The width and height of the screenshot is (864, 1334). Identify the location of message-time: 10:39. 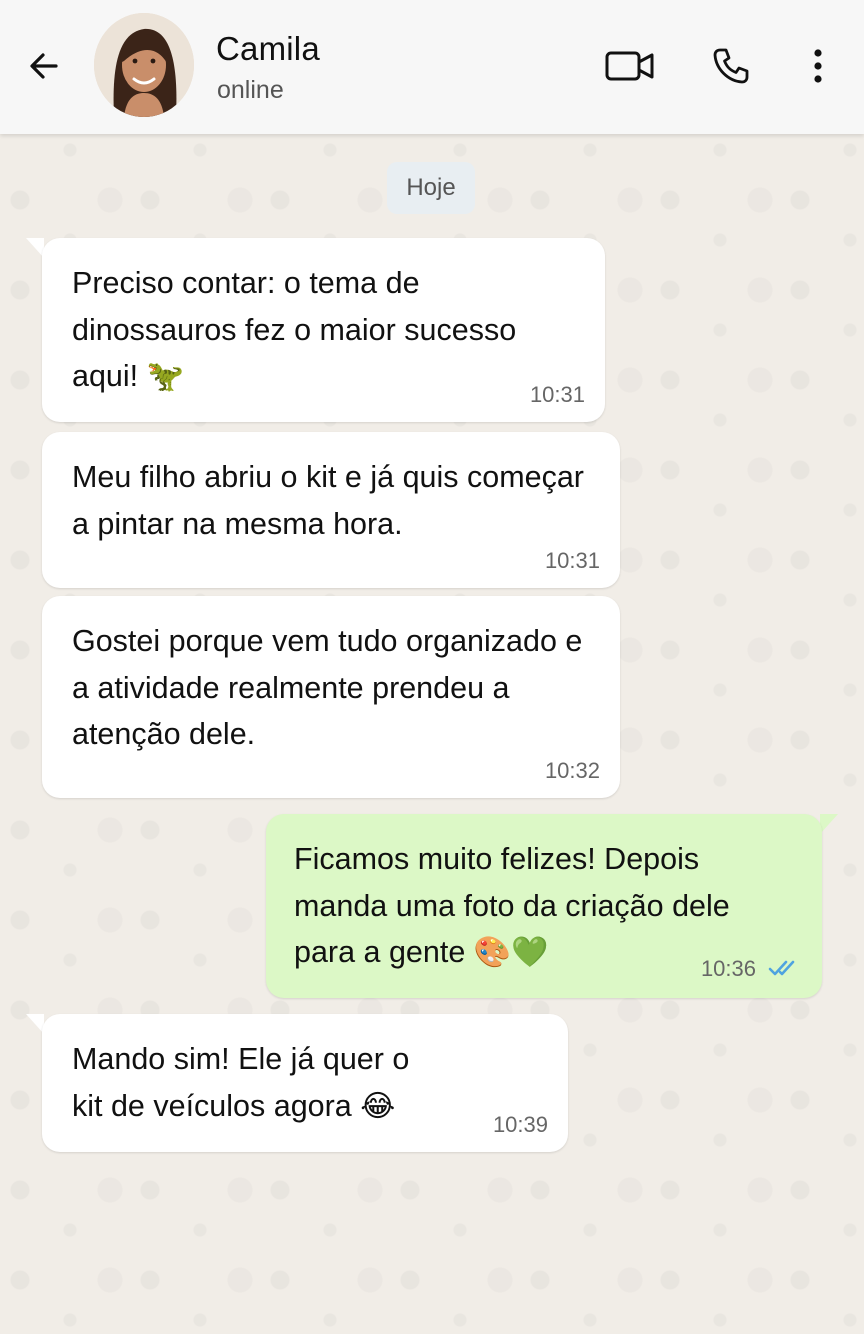
(520, 1124).